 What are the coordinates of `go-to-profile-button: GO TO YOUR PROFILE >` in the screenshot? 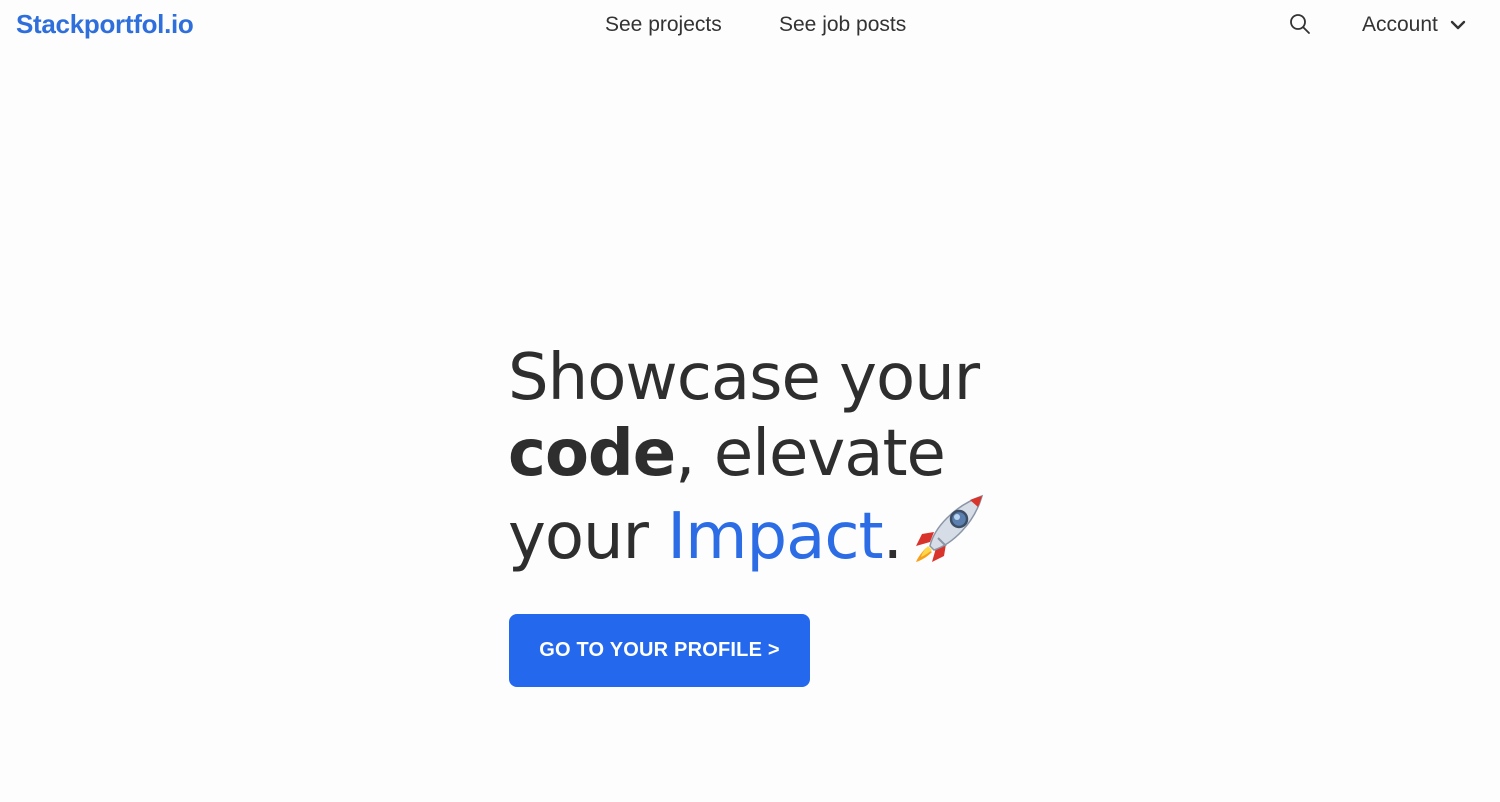 It's located at (659, 650).